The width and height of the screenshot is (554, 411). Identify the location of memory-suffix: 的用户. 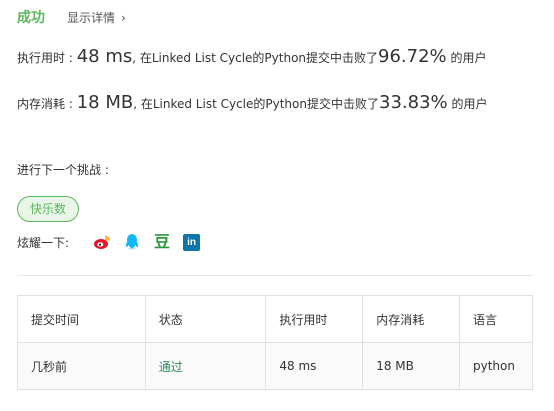
(467, 104).